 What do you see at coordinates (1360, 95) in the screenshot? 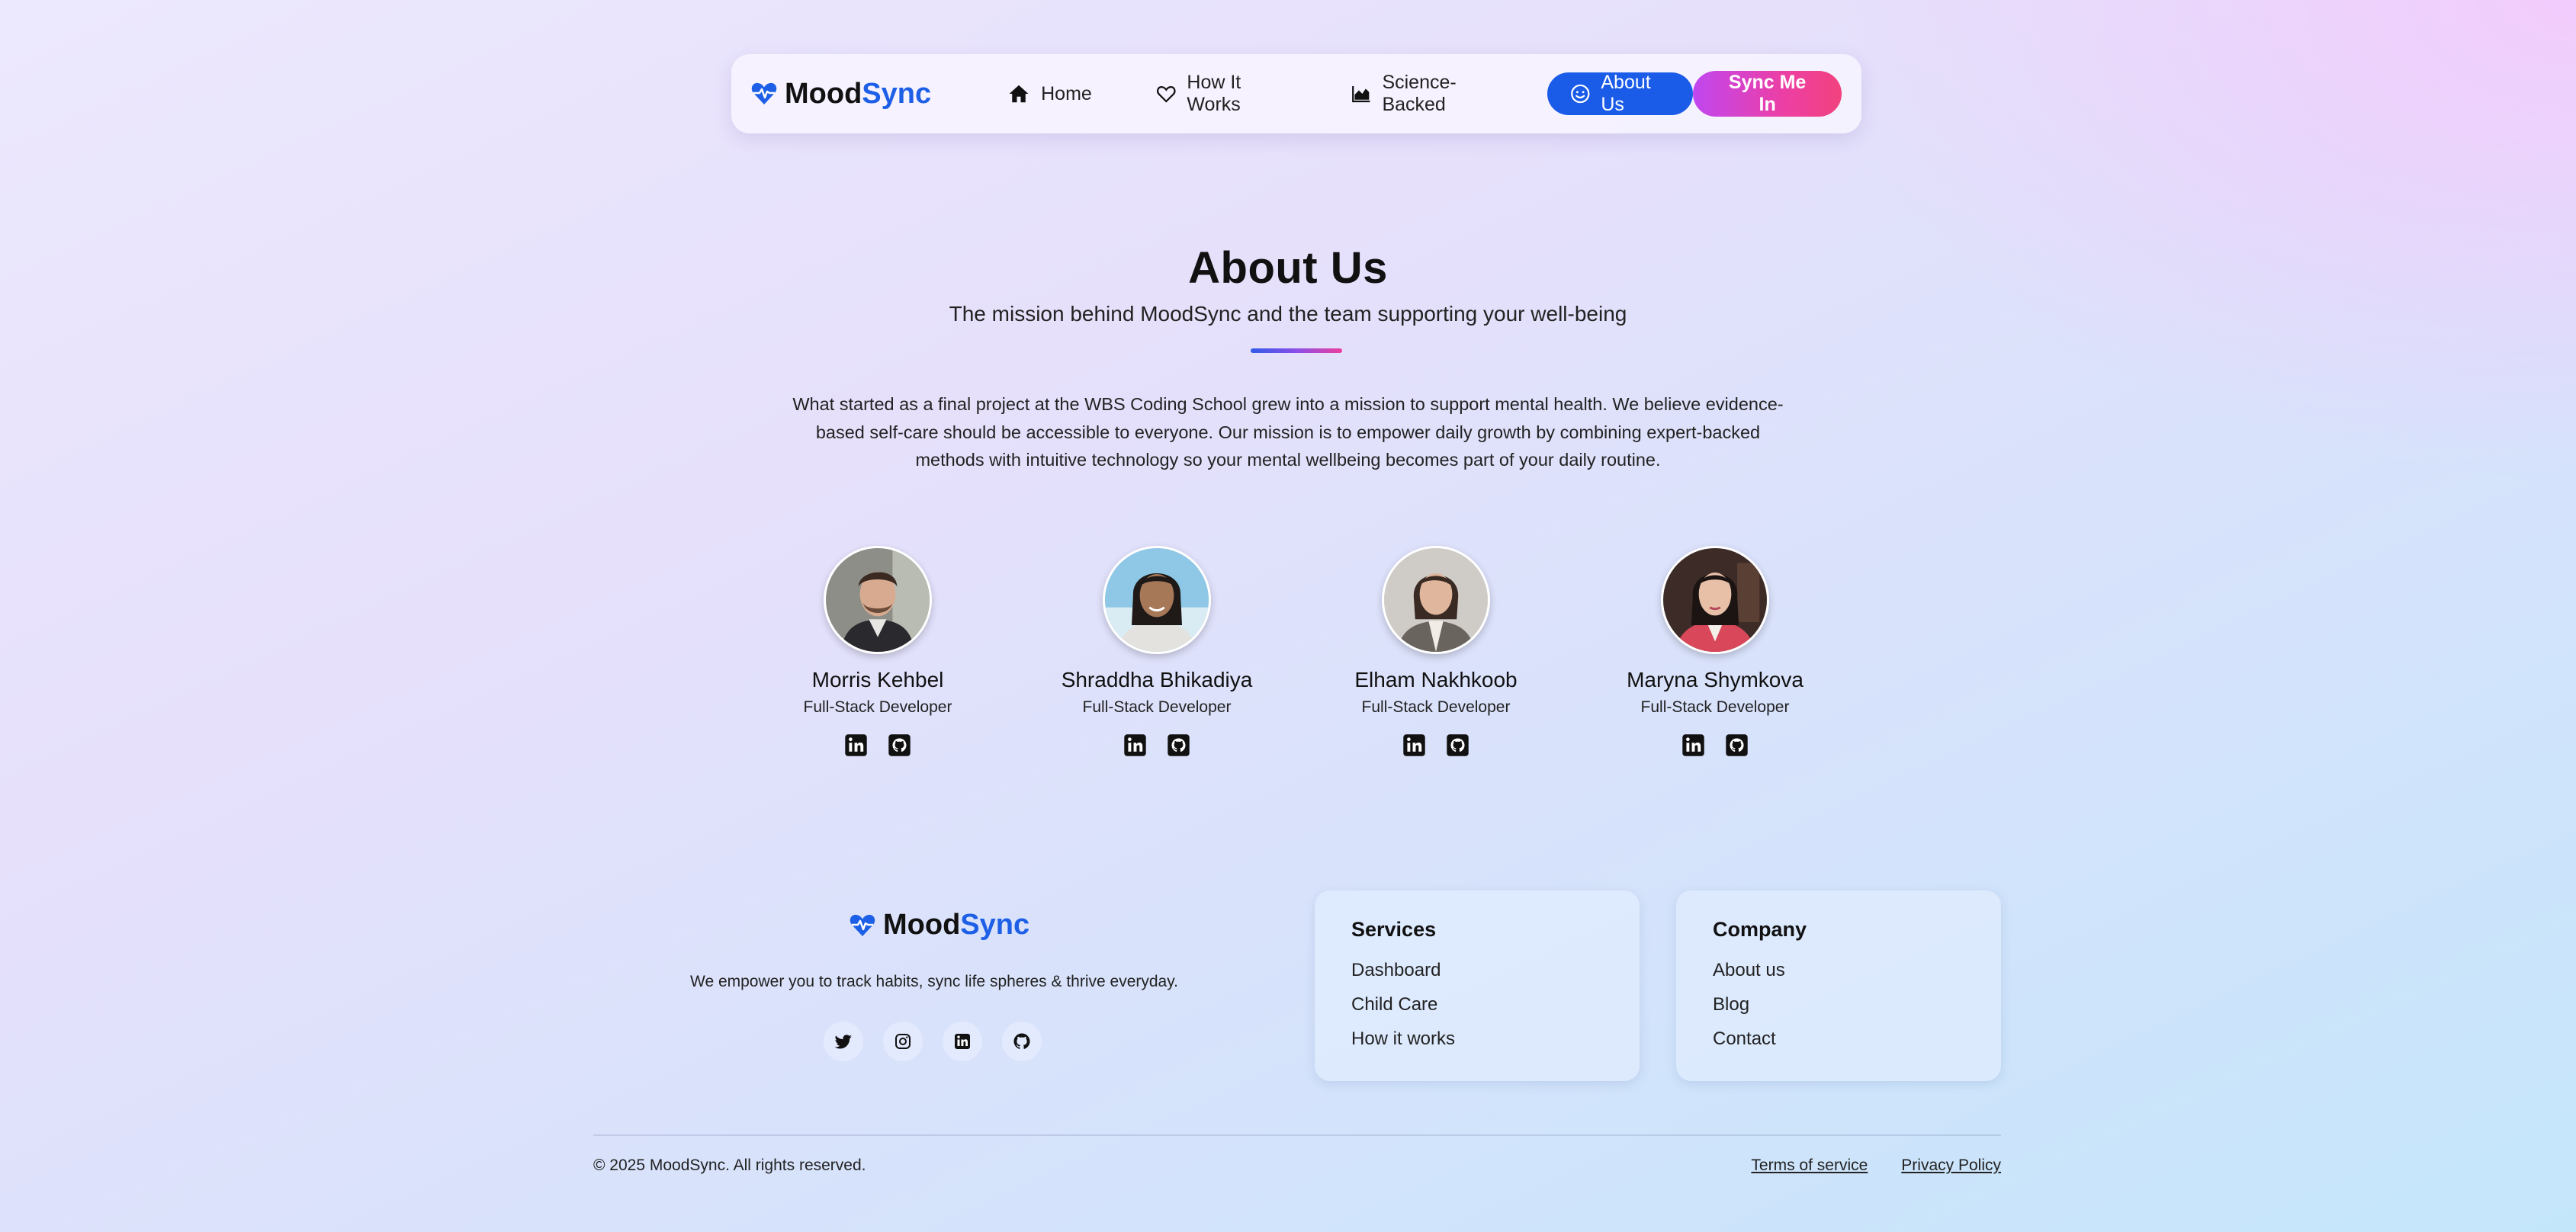
I see `chart-area-icon` at bounding box center [1360, 95].